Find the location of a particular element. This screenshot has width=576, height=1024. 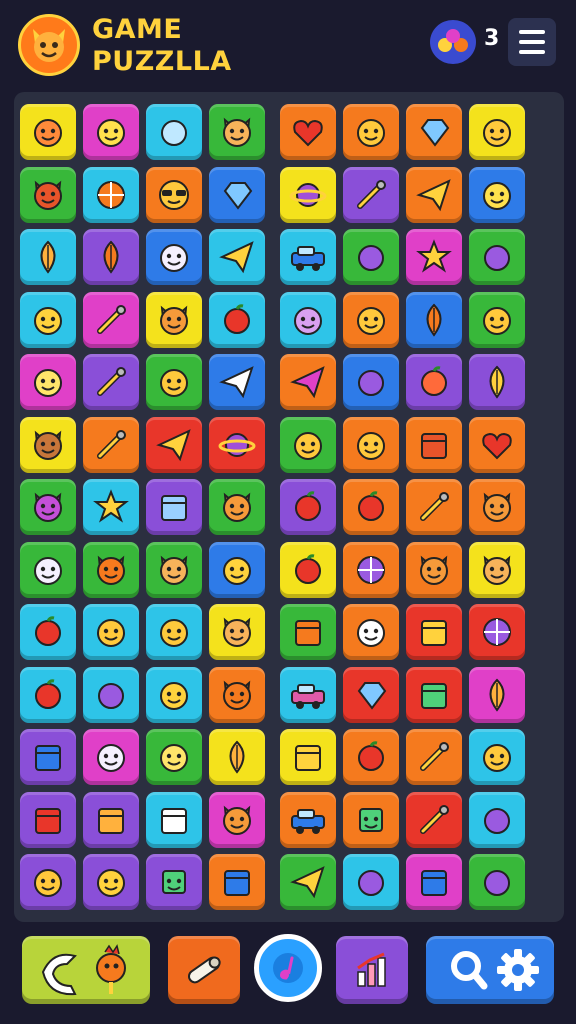

hint-button is located at coordinates (86, 970).